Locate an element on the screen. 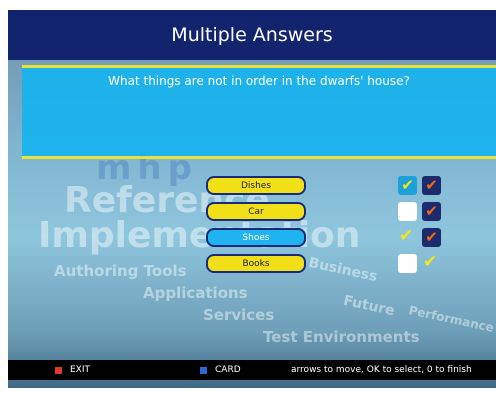  card-key-hint: CARD is located at coordinates (220, 370).